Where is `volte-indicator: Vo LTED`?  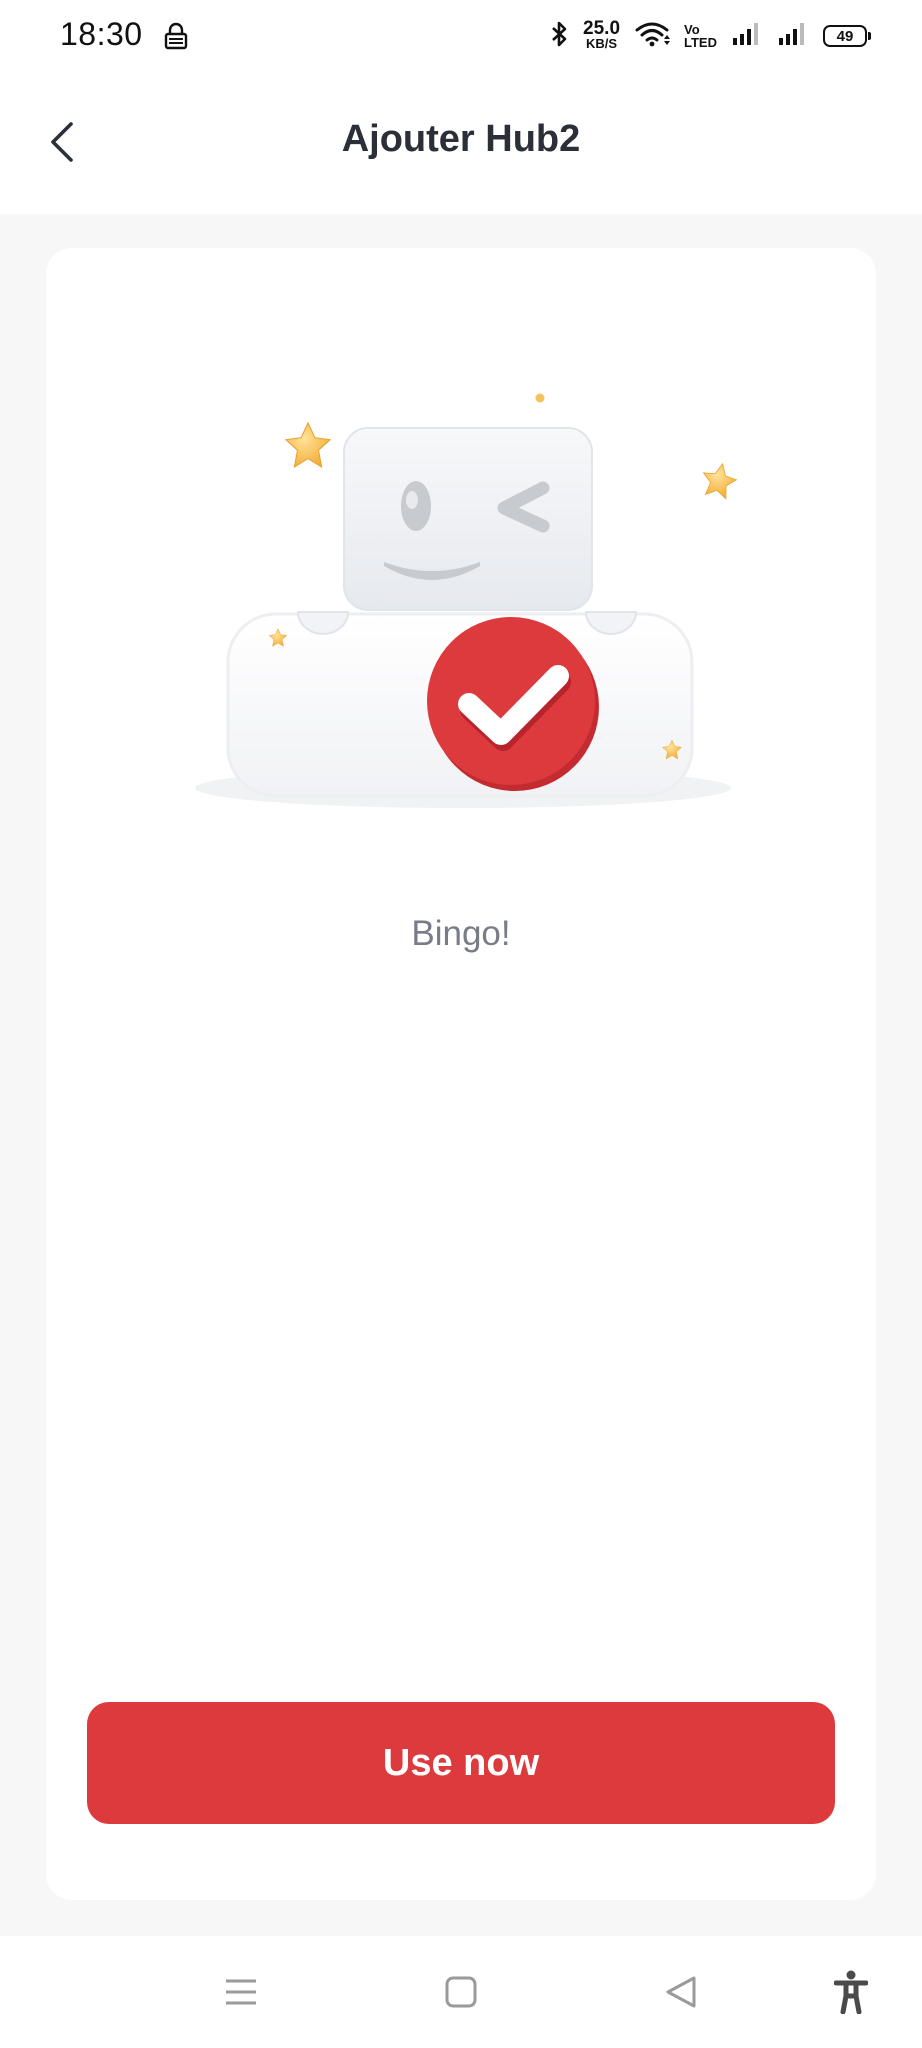
volte-indicator: Vo LTED is located at coordinates (700, 36).